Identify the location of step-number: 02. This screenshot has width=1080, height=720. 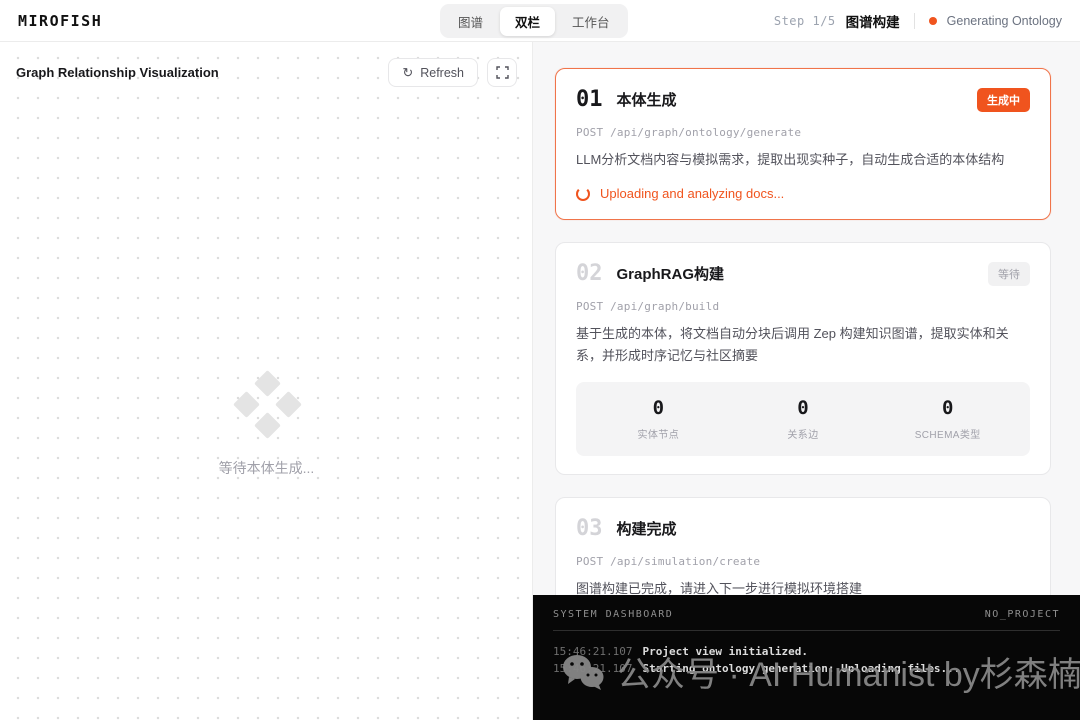
(589, 274).